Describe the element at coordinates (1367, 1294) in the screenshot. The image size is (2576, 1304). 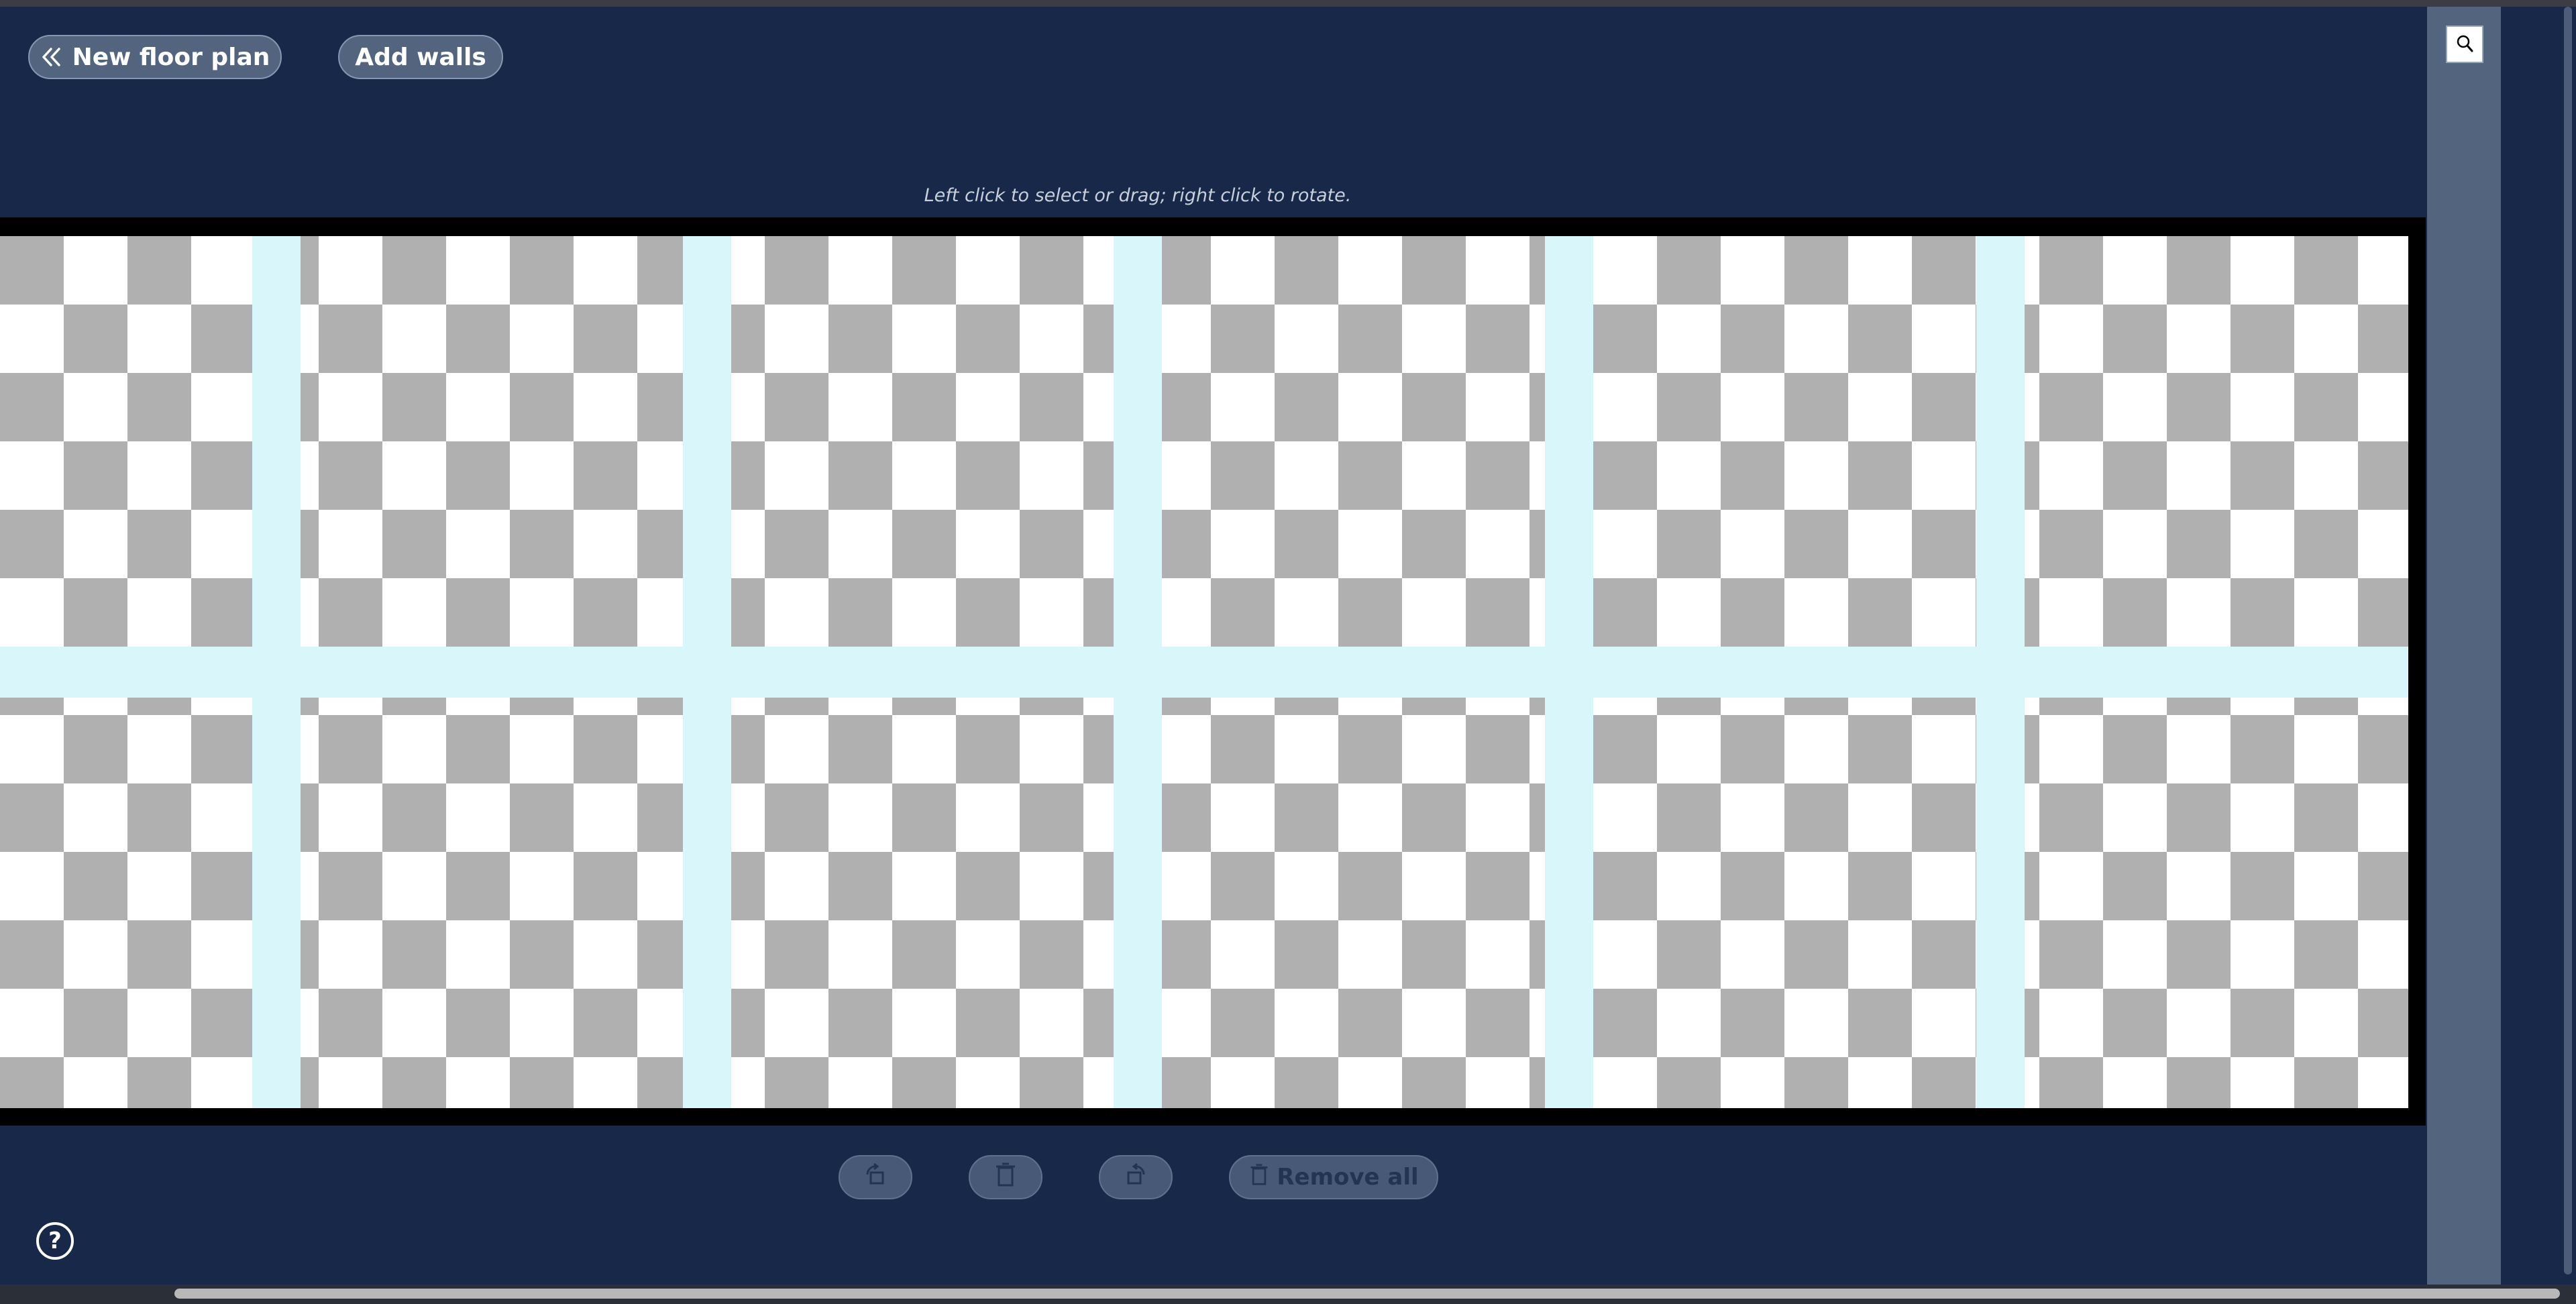
I see `horizontal-scrollbar-thumb` at that location.